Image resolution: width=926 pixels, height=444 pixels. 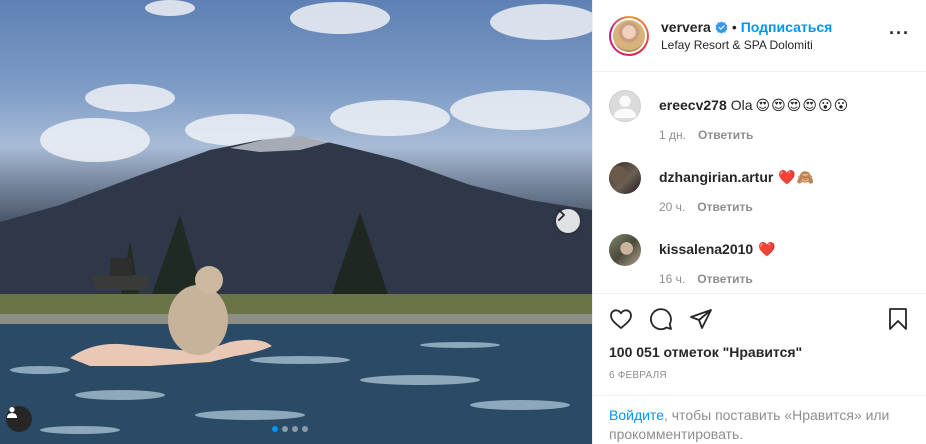 I want to click on next-photo-button, so click(x=568, y=221).